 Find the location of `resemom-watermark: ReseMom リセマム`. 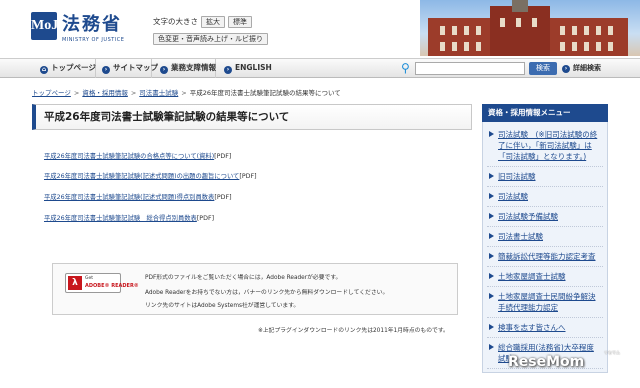

resemom-watermark: ReseMom リセマム is located at coordinates (564, 360).